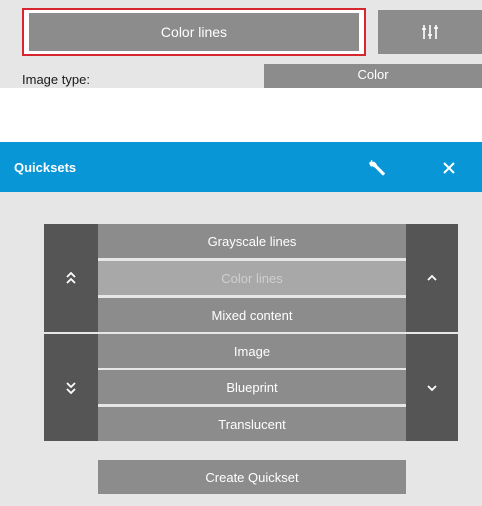  I want to click on wrench-icon, so click(377, 167).